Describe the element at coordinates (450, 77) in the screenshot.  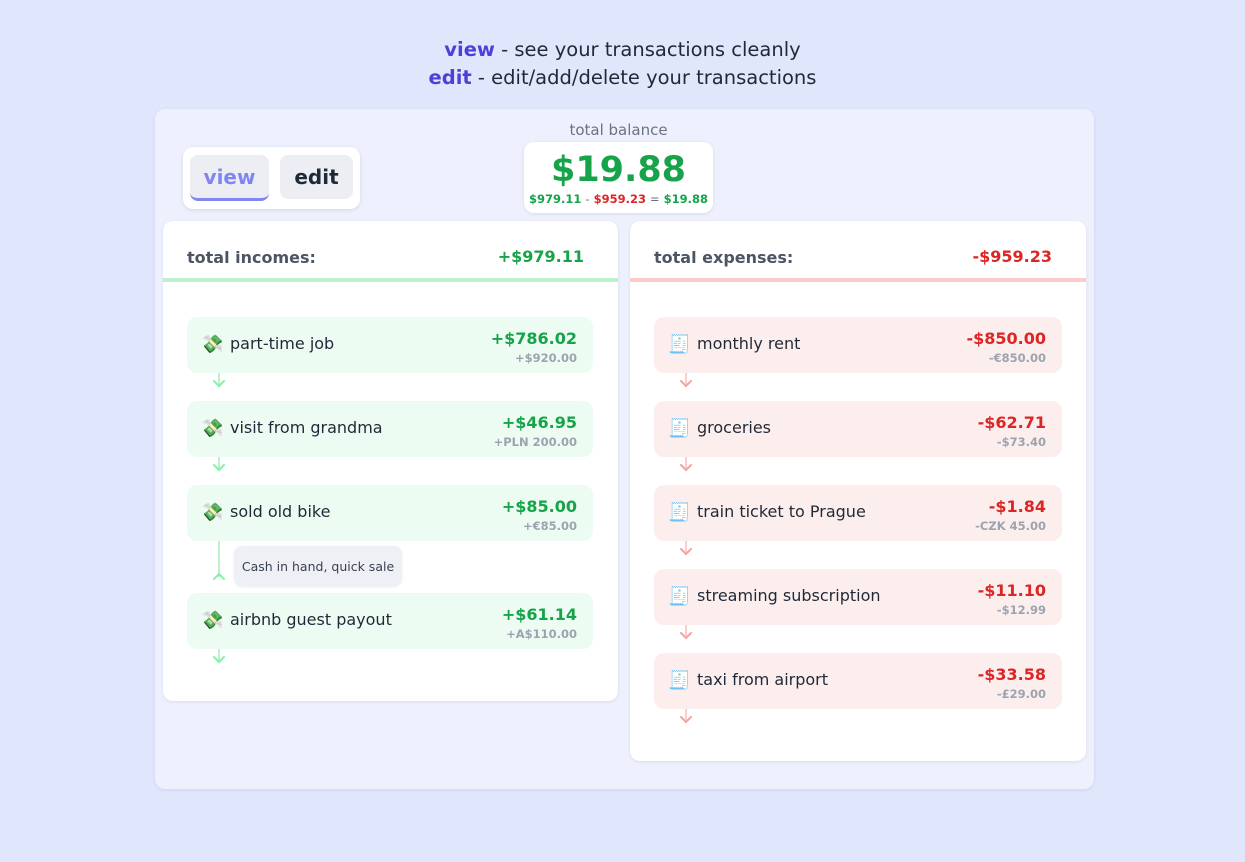
I see `intro-edit-keyword: edit` at that location.